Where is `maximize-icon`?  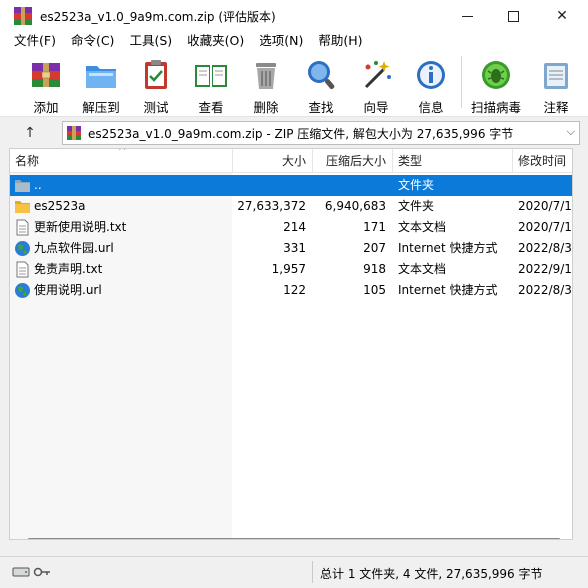 maximize-icon is located at coordinates (513, 16).